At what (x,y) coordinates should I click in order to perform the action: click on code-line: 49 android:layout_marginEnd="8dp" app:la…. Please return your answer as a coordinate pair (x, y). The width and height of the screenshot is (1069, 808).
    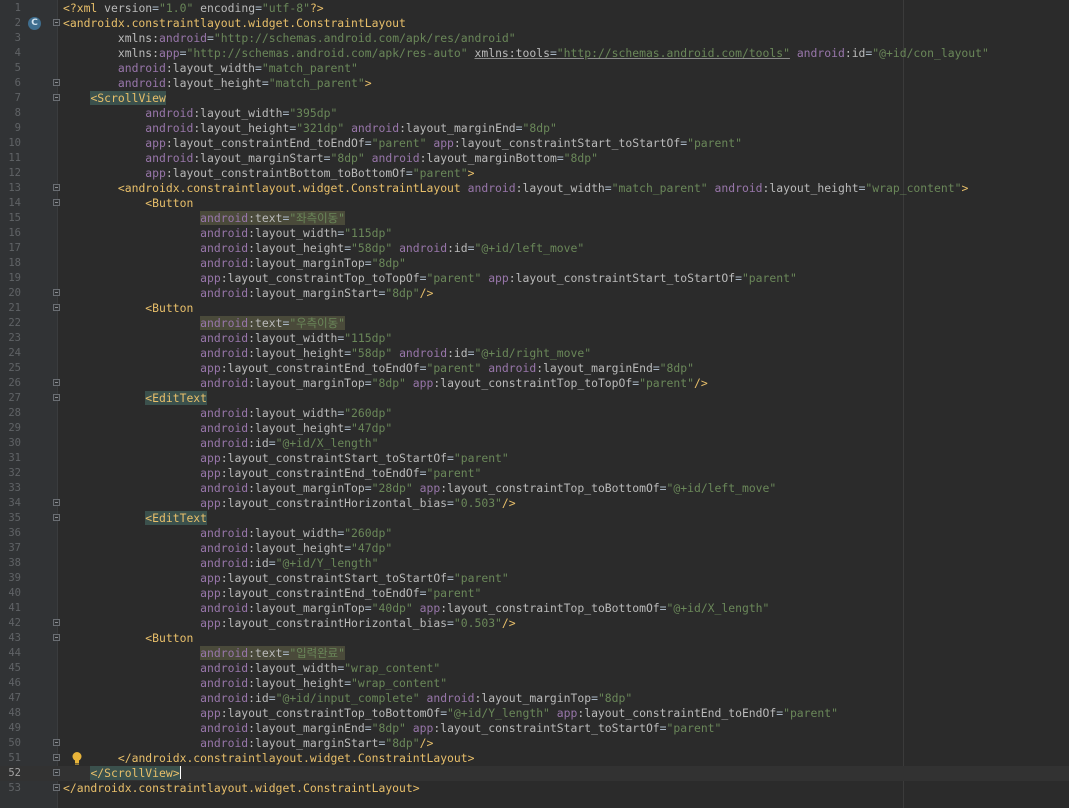
    Looking at the image, I should click on (534, 728).